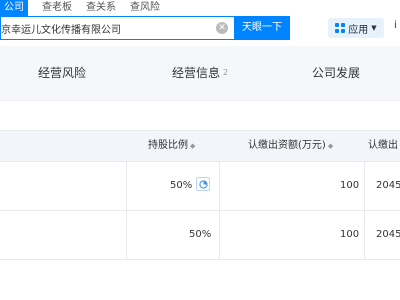  What do you see at coordinates (14, 8) in the screenshot?
I see `search-tab-company: 公司` at bounding box center [14, 8].